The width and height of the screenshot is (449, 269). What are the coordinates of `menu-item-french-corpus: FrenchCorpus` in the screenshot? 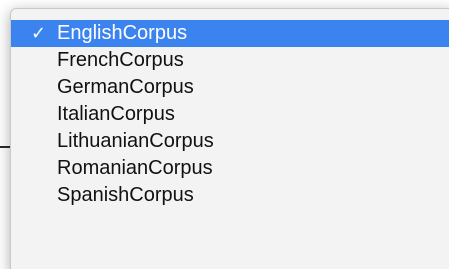 It's located at (230, 60).